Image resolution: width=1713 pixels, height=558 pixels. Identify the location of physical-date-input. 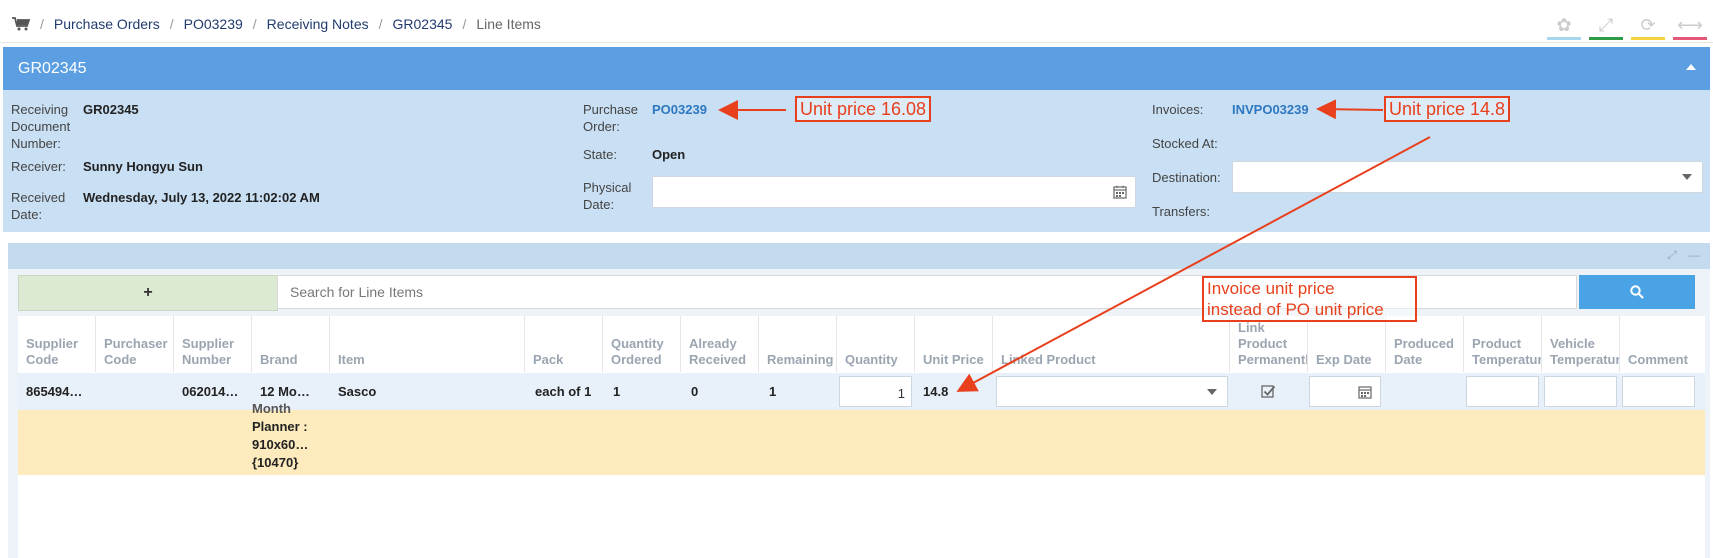
(894, 192).